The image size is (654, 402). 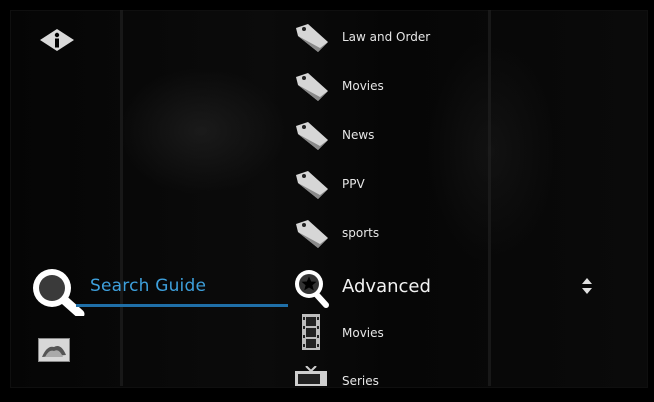 What do you see at coordinates (414, 382) in the screenshot?
I see `sub-item-series: Series` at bounding box center [414, 382].